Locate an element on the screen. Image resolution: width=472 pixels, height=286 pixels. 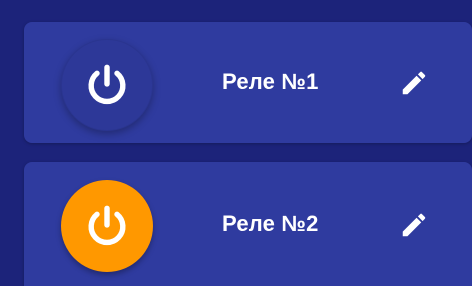
relay-1-power-button is located at coordinates (107, 85).